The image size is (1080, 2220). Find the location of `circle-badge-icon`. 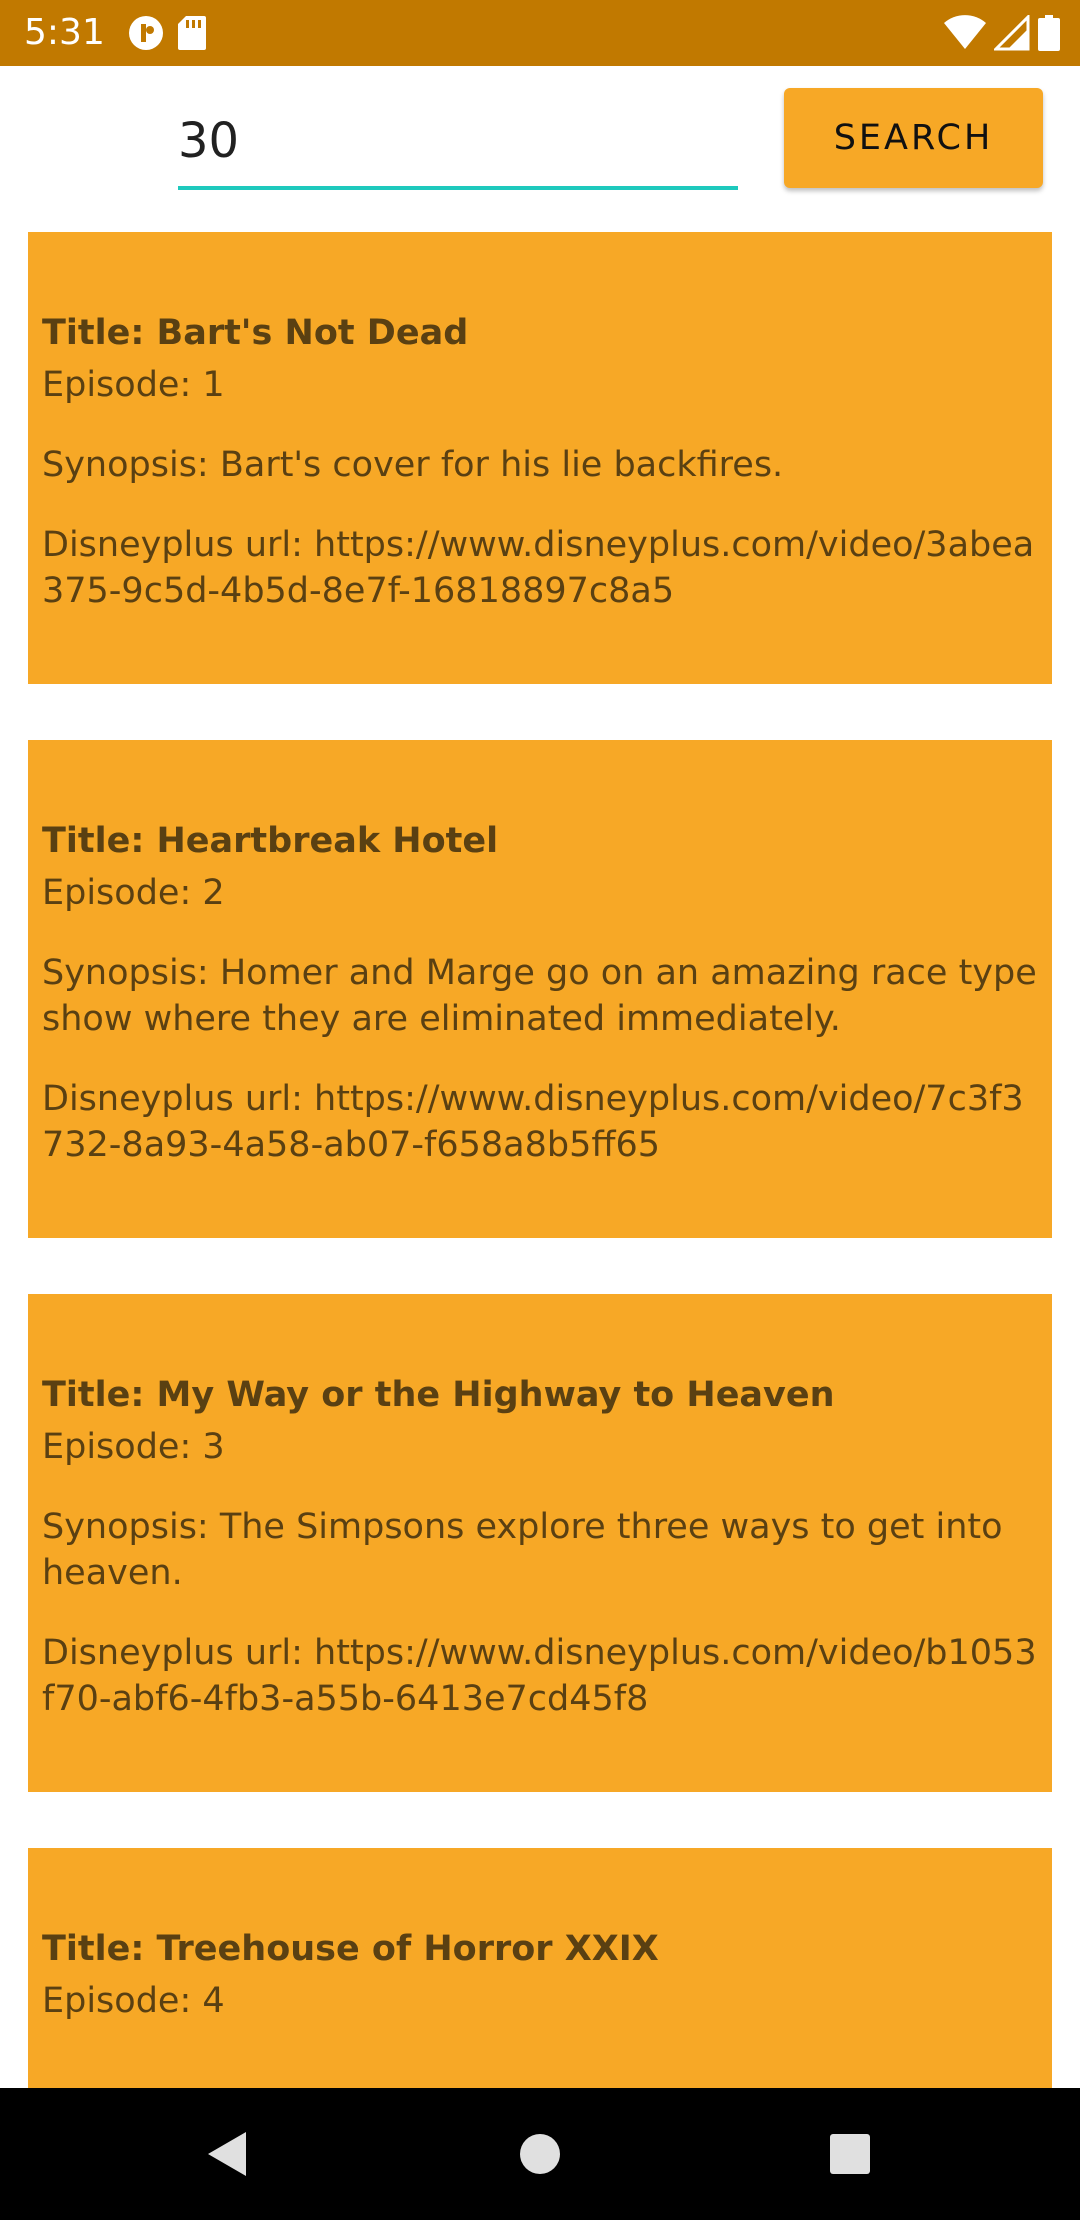

circle-badge-icon is located at coordinates (146, 33).